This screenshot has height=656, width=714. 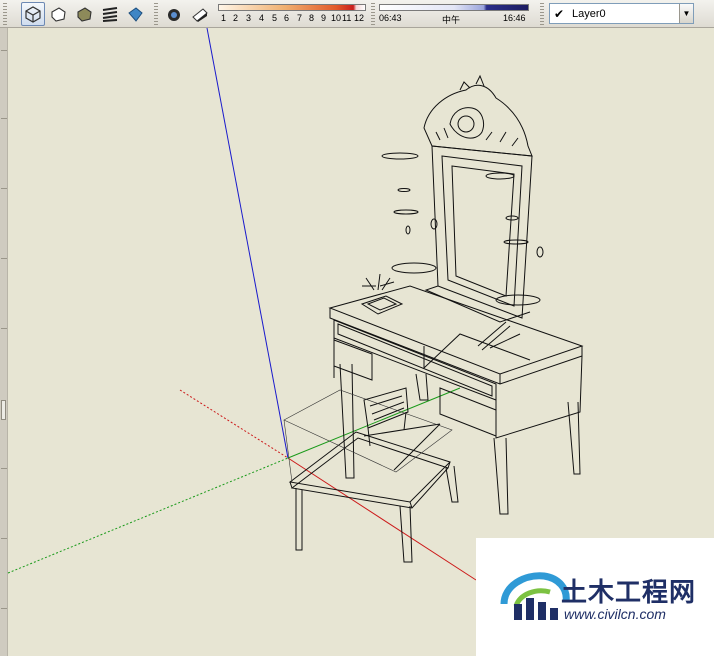 What do you see at coordinates (58, 14) in the screenshot?
I see `wireframe-style-icon` at bounding box center [58, 14].